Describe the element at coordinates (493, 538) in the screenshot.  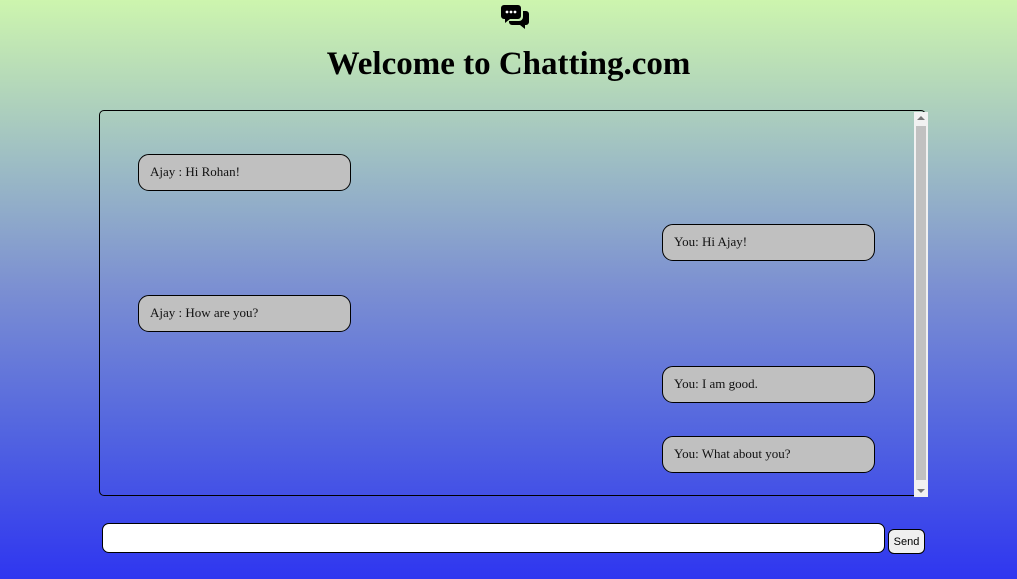
I see `message-input` at that location.